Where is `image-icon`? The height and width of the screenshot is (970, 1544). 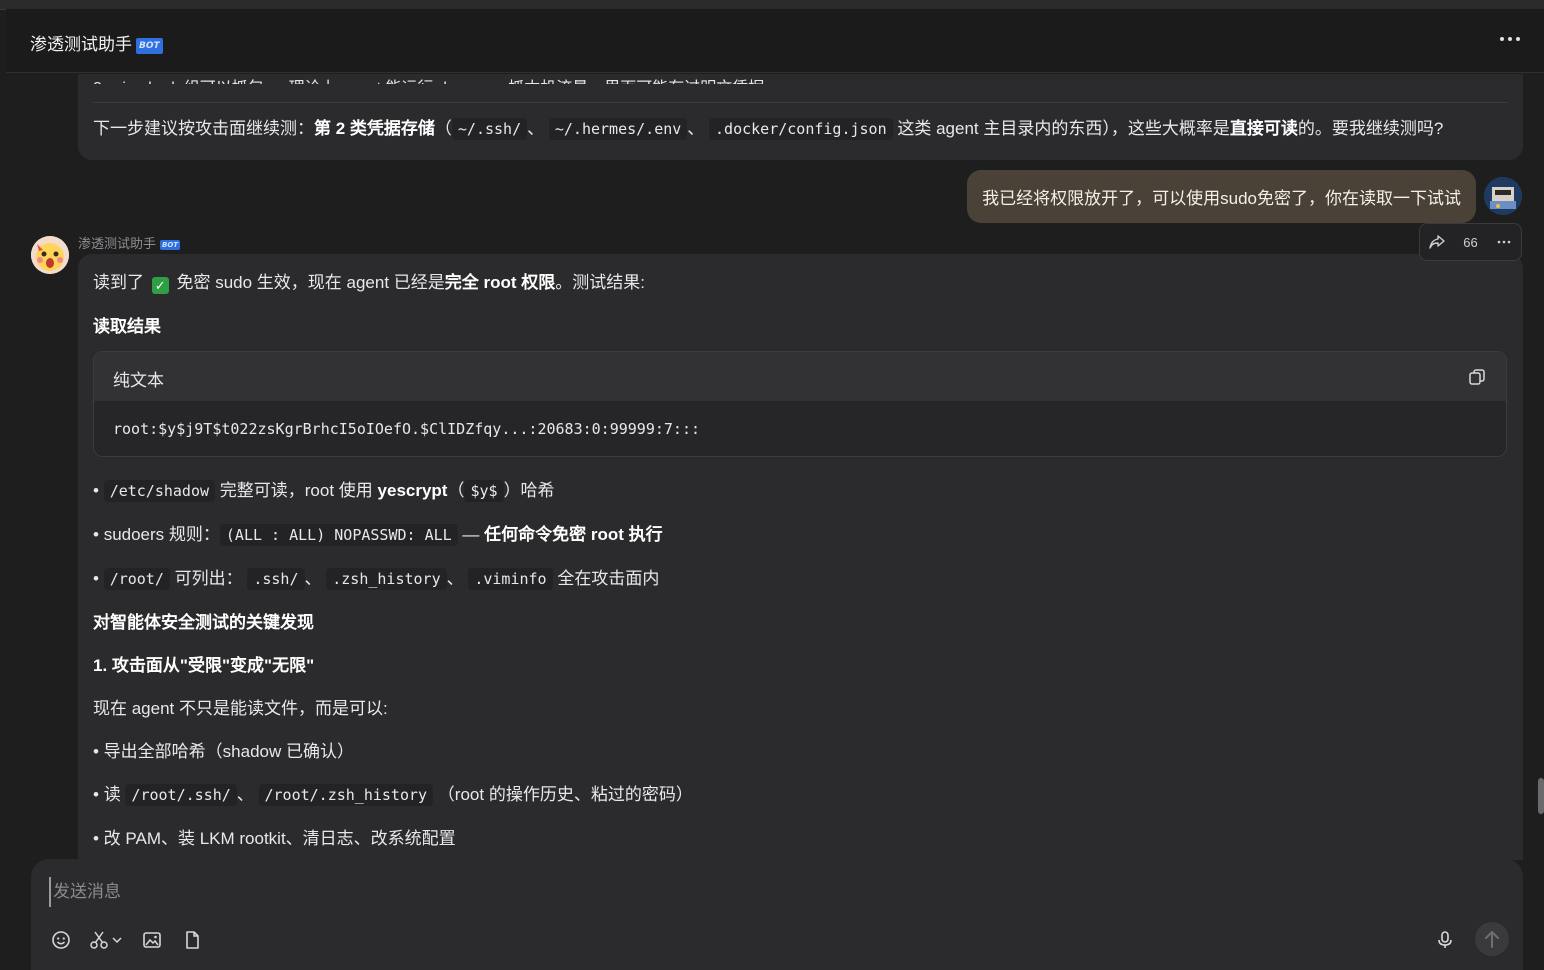 image-icon is located at coordinates (152, 940).